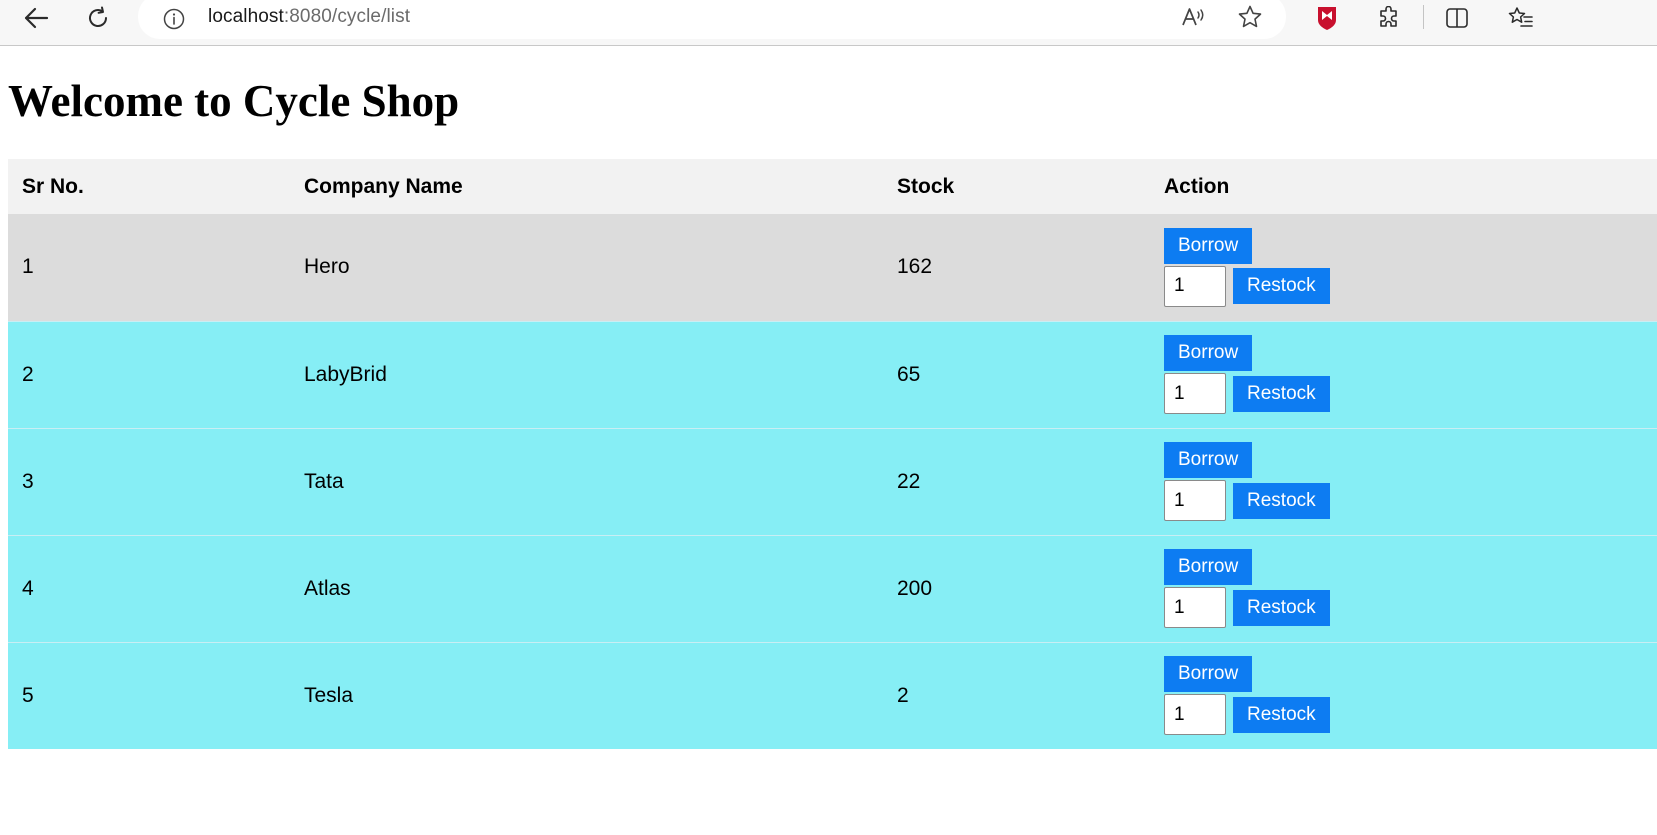 Image resolution: width=1657 pixels, height=835 pixels. Describe the element at coordinates (1016, 186) in the screenshot. I see `header-stock: Stock` at that location.